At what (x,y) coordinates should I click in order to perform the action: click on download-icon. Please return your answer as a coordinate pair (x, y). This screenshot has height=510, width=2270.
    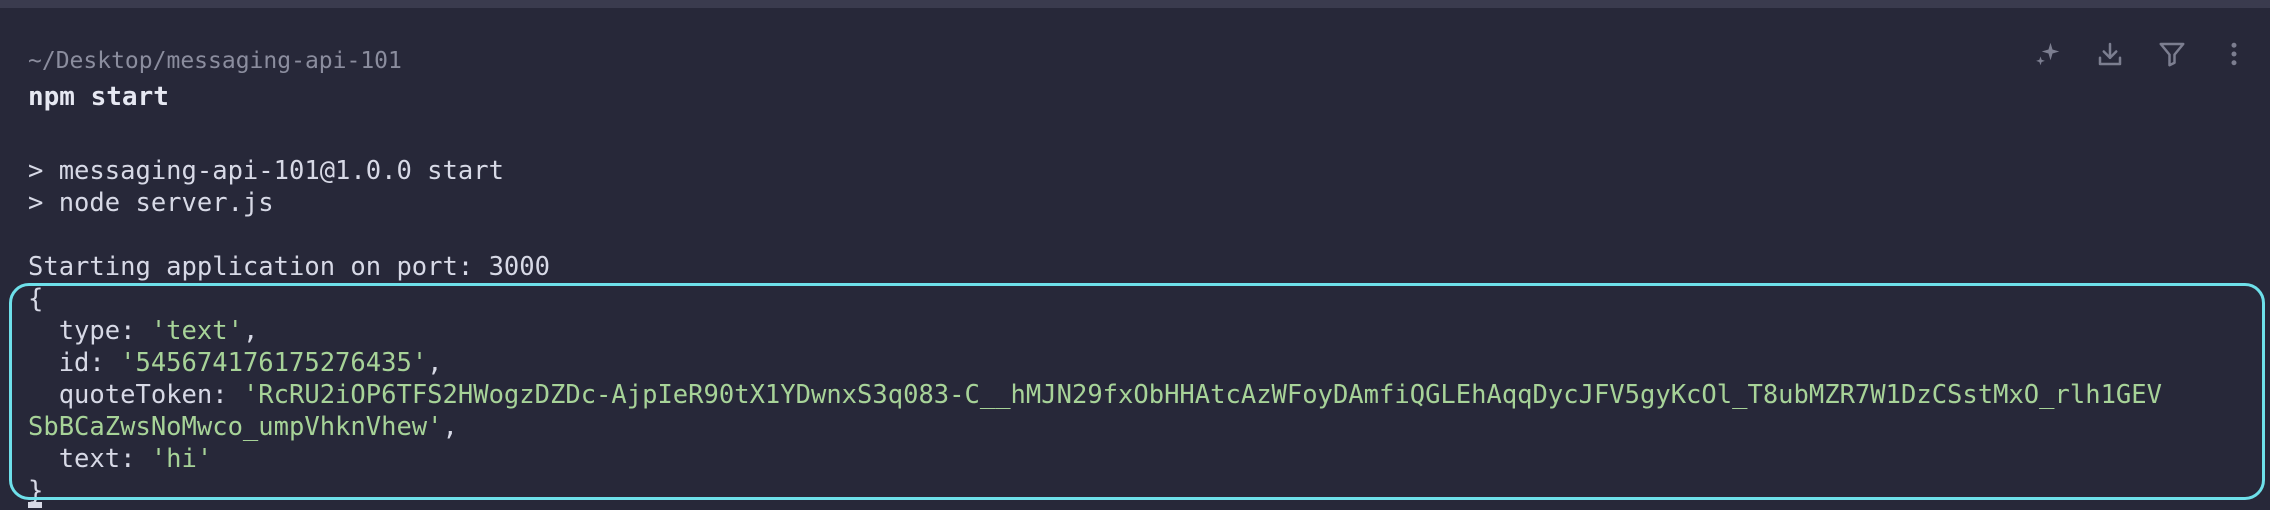
    Looking at the image, I should click on (2110, 54).